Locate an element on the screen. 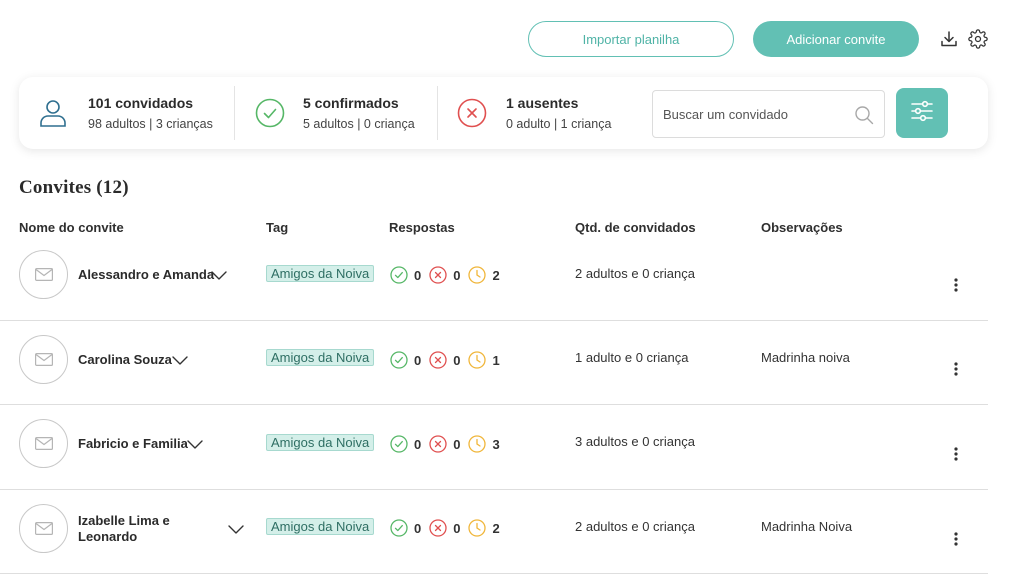 Image resolution: width=1024 pixels, height=576 pixels. import-spreadsheet-button: Importar planilha is located at coordinates (631, 39).